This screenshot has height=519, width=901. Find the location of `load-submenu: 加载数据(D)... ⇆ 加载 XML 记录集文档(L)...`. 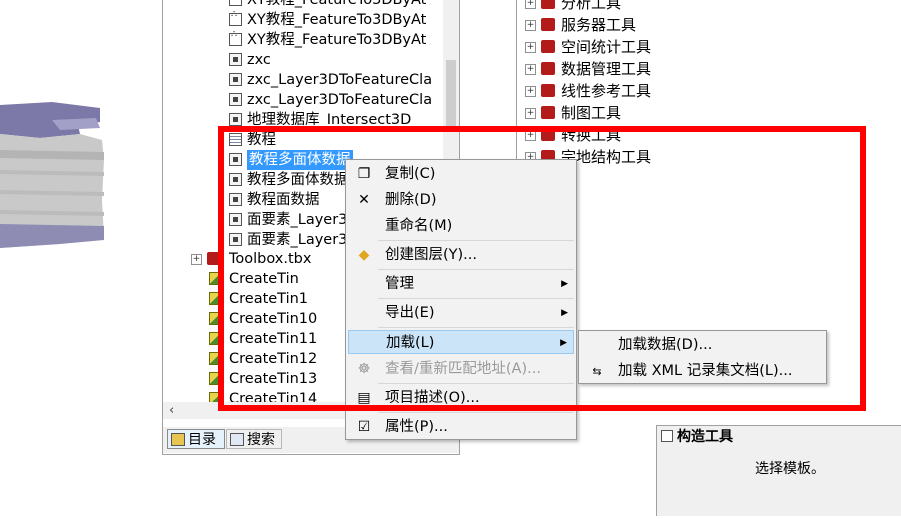

load-submenu: 加载数据(D)... ⇆ 加载 XML 记录集文档(L)... is located at coordinates (702, 357).